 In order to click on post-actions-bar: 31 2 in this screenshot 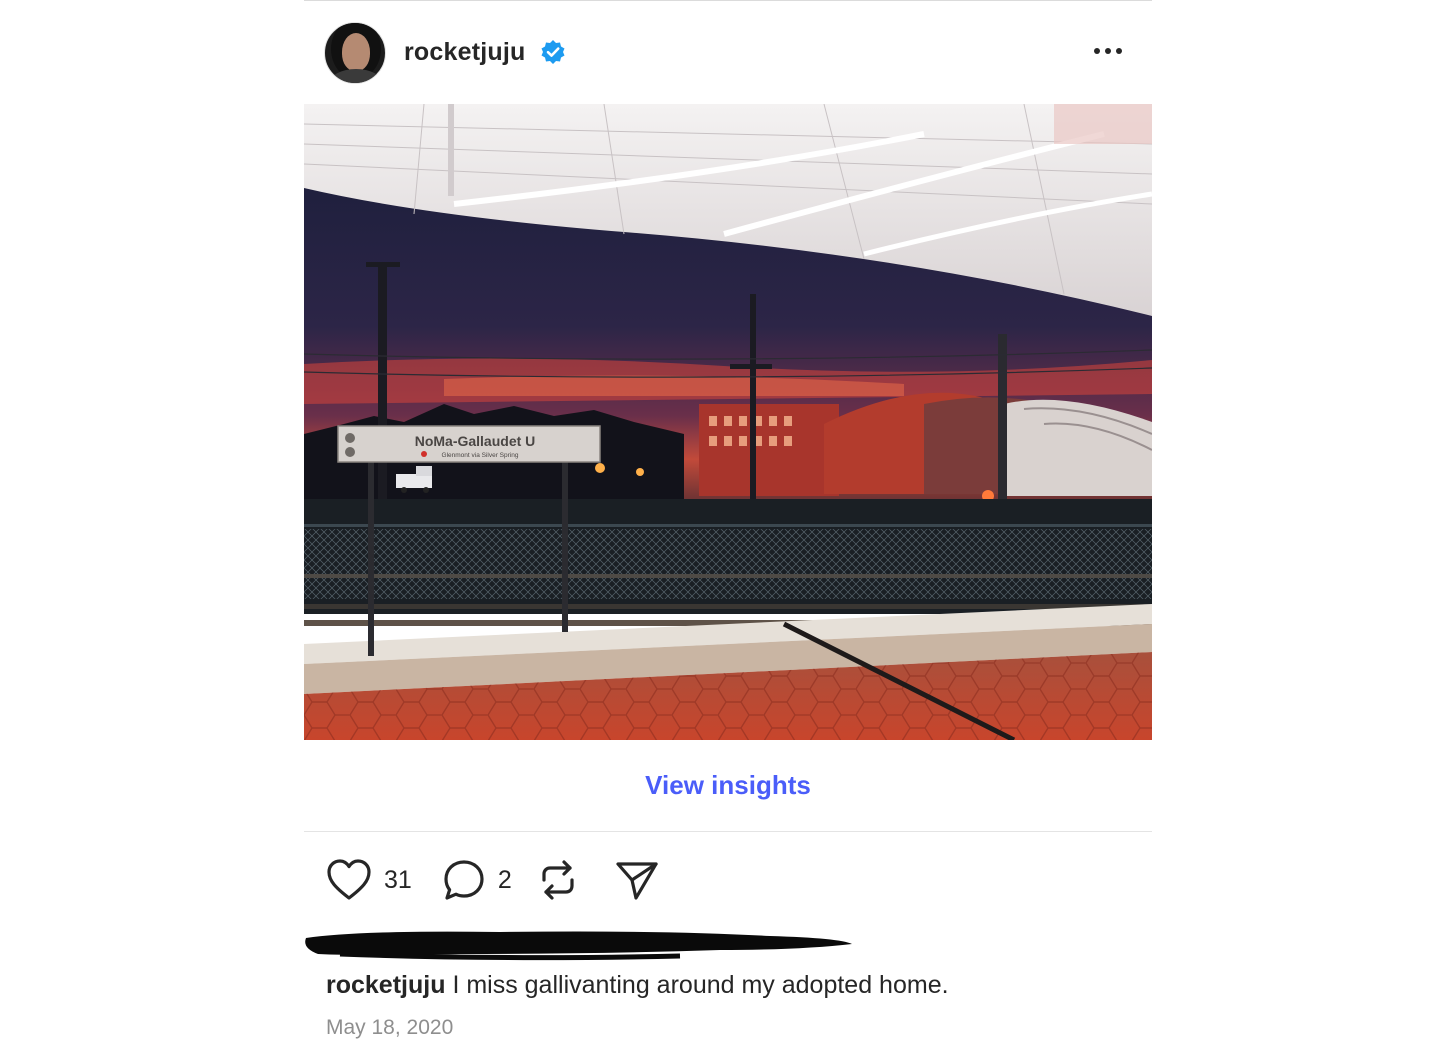, I will do `click(493, 880)`.